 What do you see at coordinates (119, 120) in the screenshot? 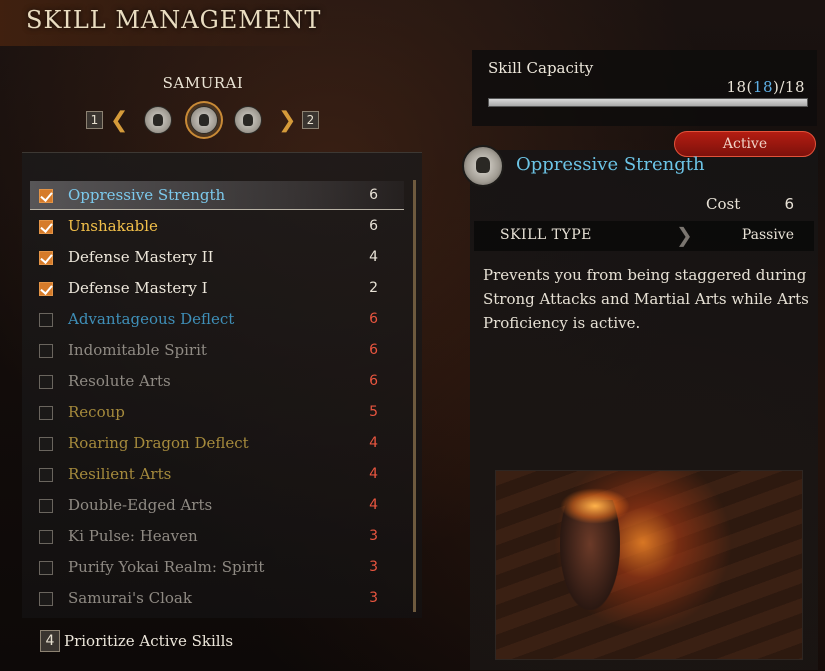
I see `chevron-left-icon: ❮` at bounding box center [119, 120].